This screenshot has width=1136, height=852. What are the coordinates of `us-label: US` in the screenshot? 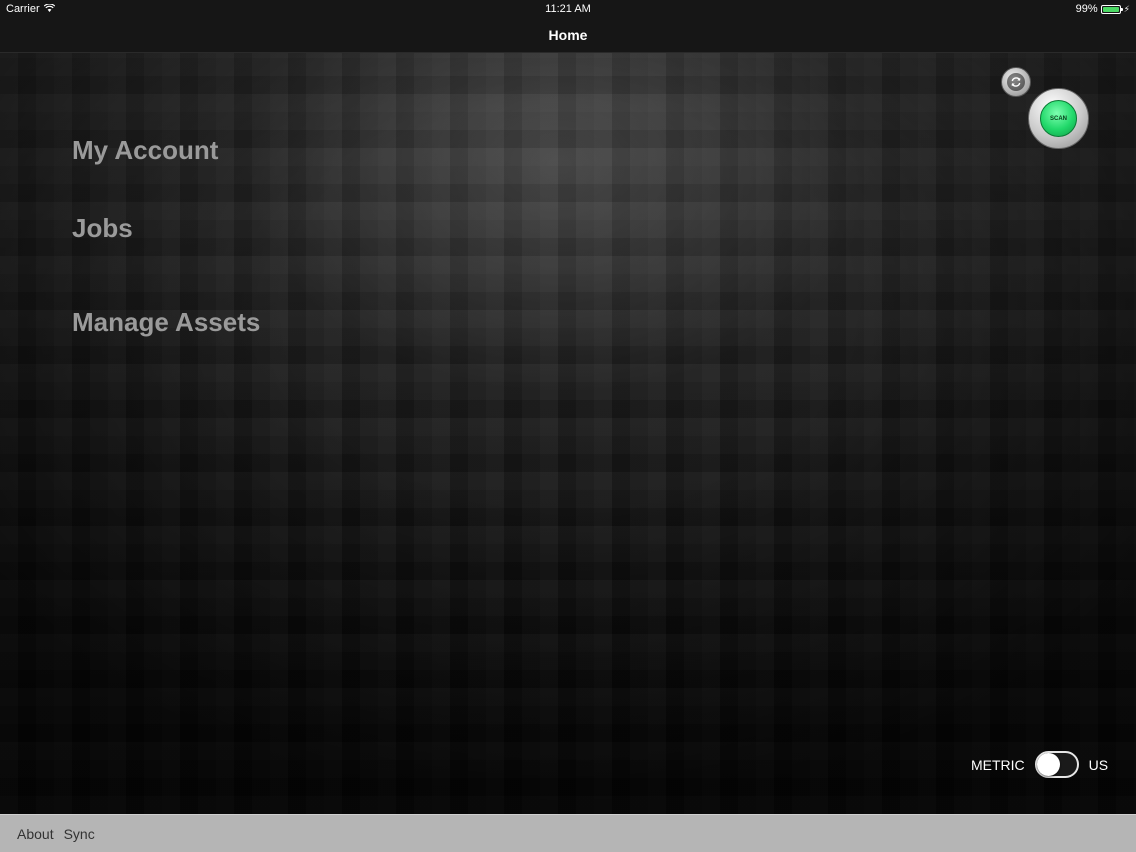 It's located at (1098, 764).